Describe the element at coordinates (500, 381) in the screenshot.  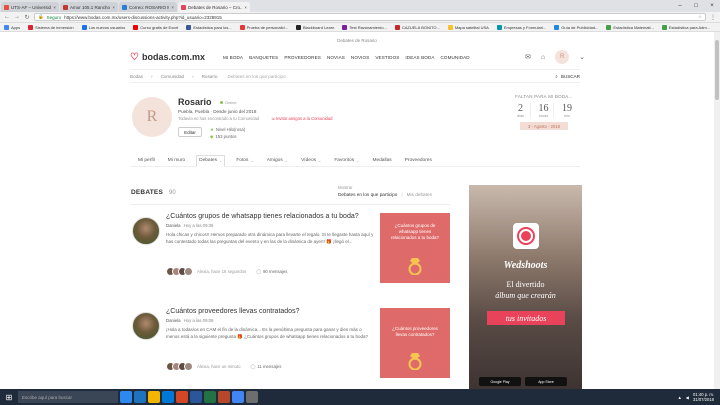
I see `google-play-badge: Google Play` at that location.